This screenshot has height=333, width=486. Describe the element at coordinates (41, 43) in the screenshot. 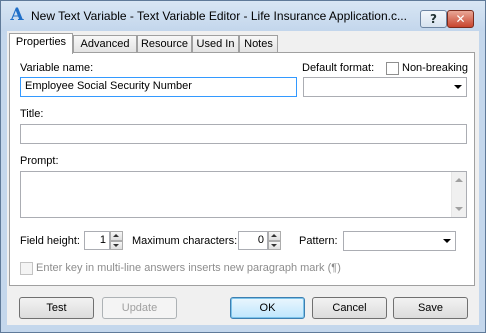

I see `tab-properties: Properties` at that location.